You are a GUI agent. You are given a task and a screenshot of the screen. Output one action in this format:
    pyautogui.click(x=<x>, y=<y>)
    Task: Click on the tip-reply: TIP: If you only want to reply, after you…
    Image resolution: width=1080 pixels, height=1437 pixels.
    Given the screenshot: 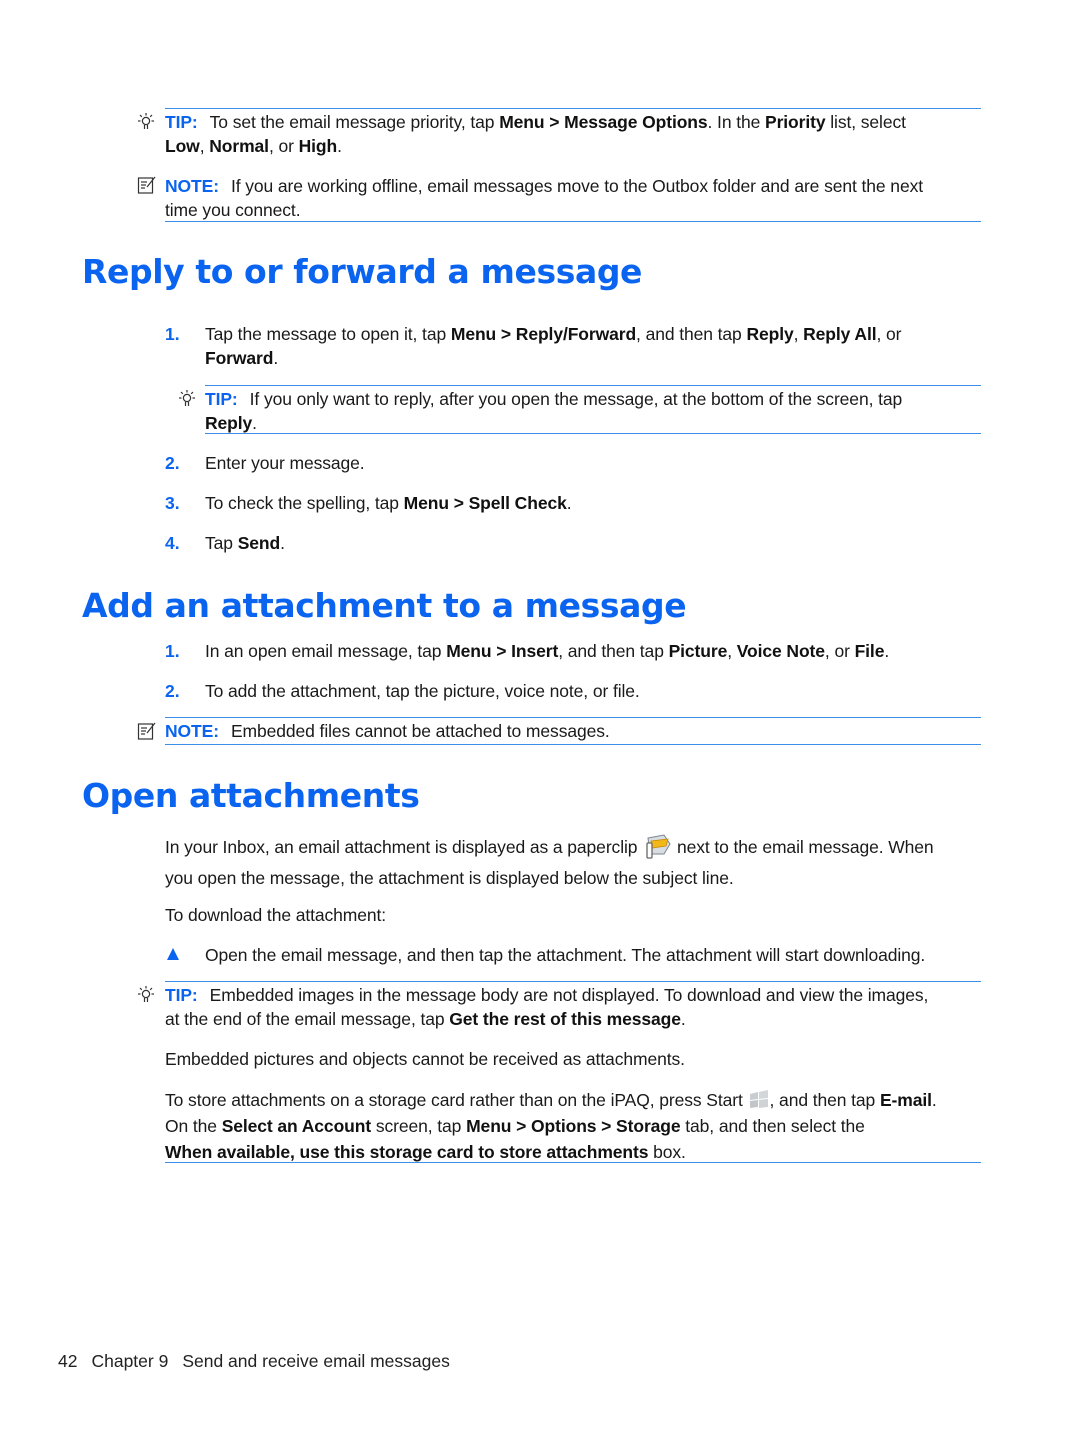 What is the action you would take?
    pyautogui.click(x=554, y=411)
    